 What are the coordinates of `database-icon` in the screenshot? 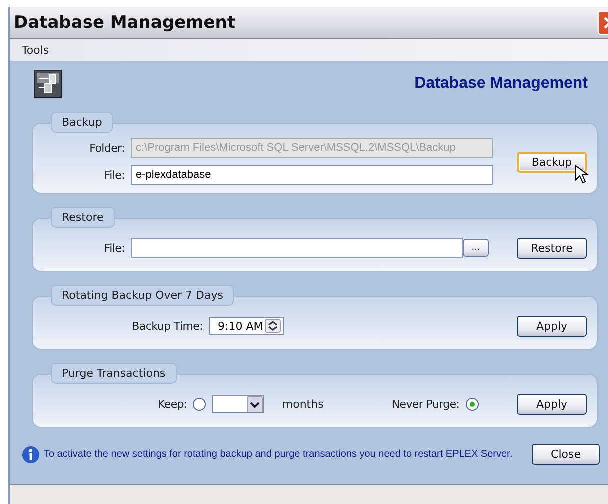 It's located at (48, 84).